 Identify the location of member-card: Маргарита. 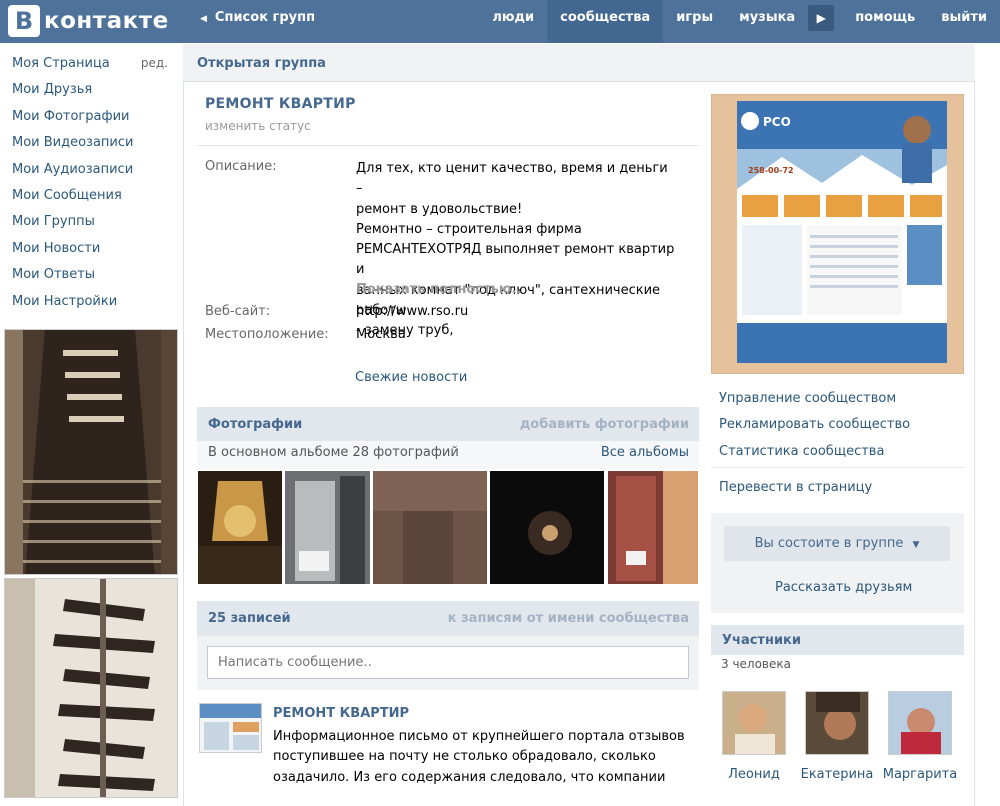
(920, 736).